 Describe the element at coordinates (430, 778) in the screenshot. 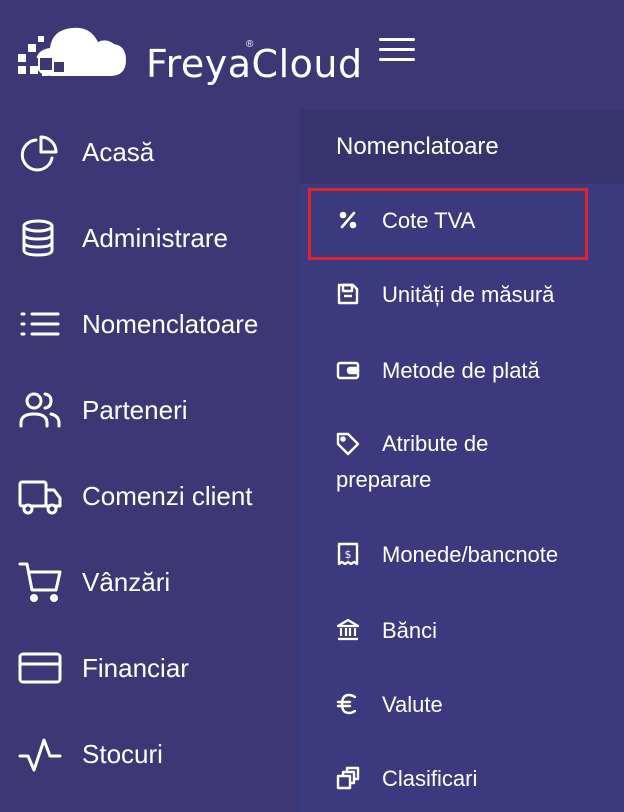

I see `submenu-item-label: Clasificari` at that location.